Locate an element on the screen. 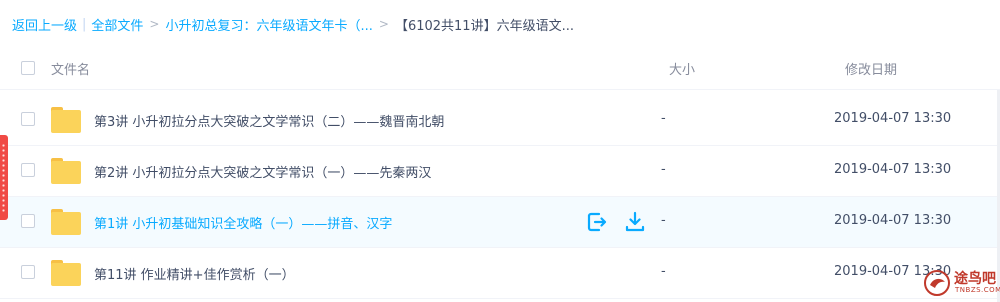 This screenshot has width=1000, height=302. download-icon is located at coordinates (635, 222).